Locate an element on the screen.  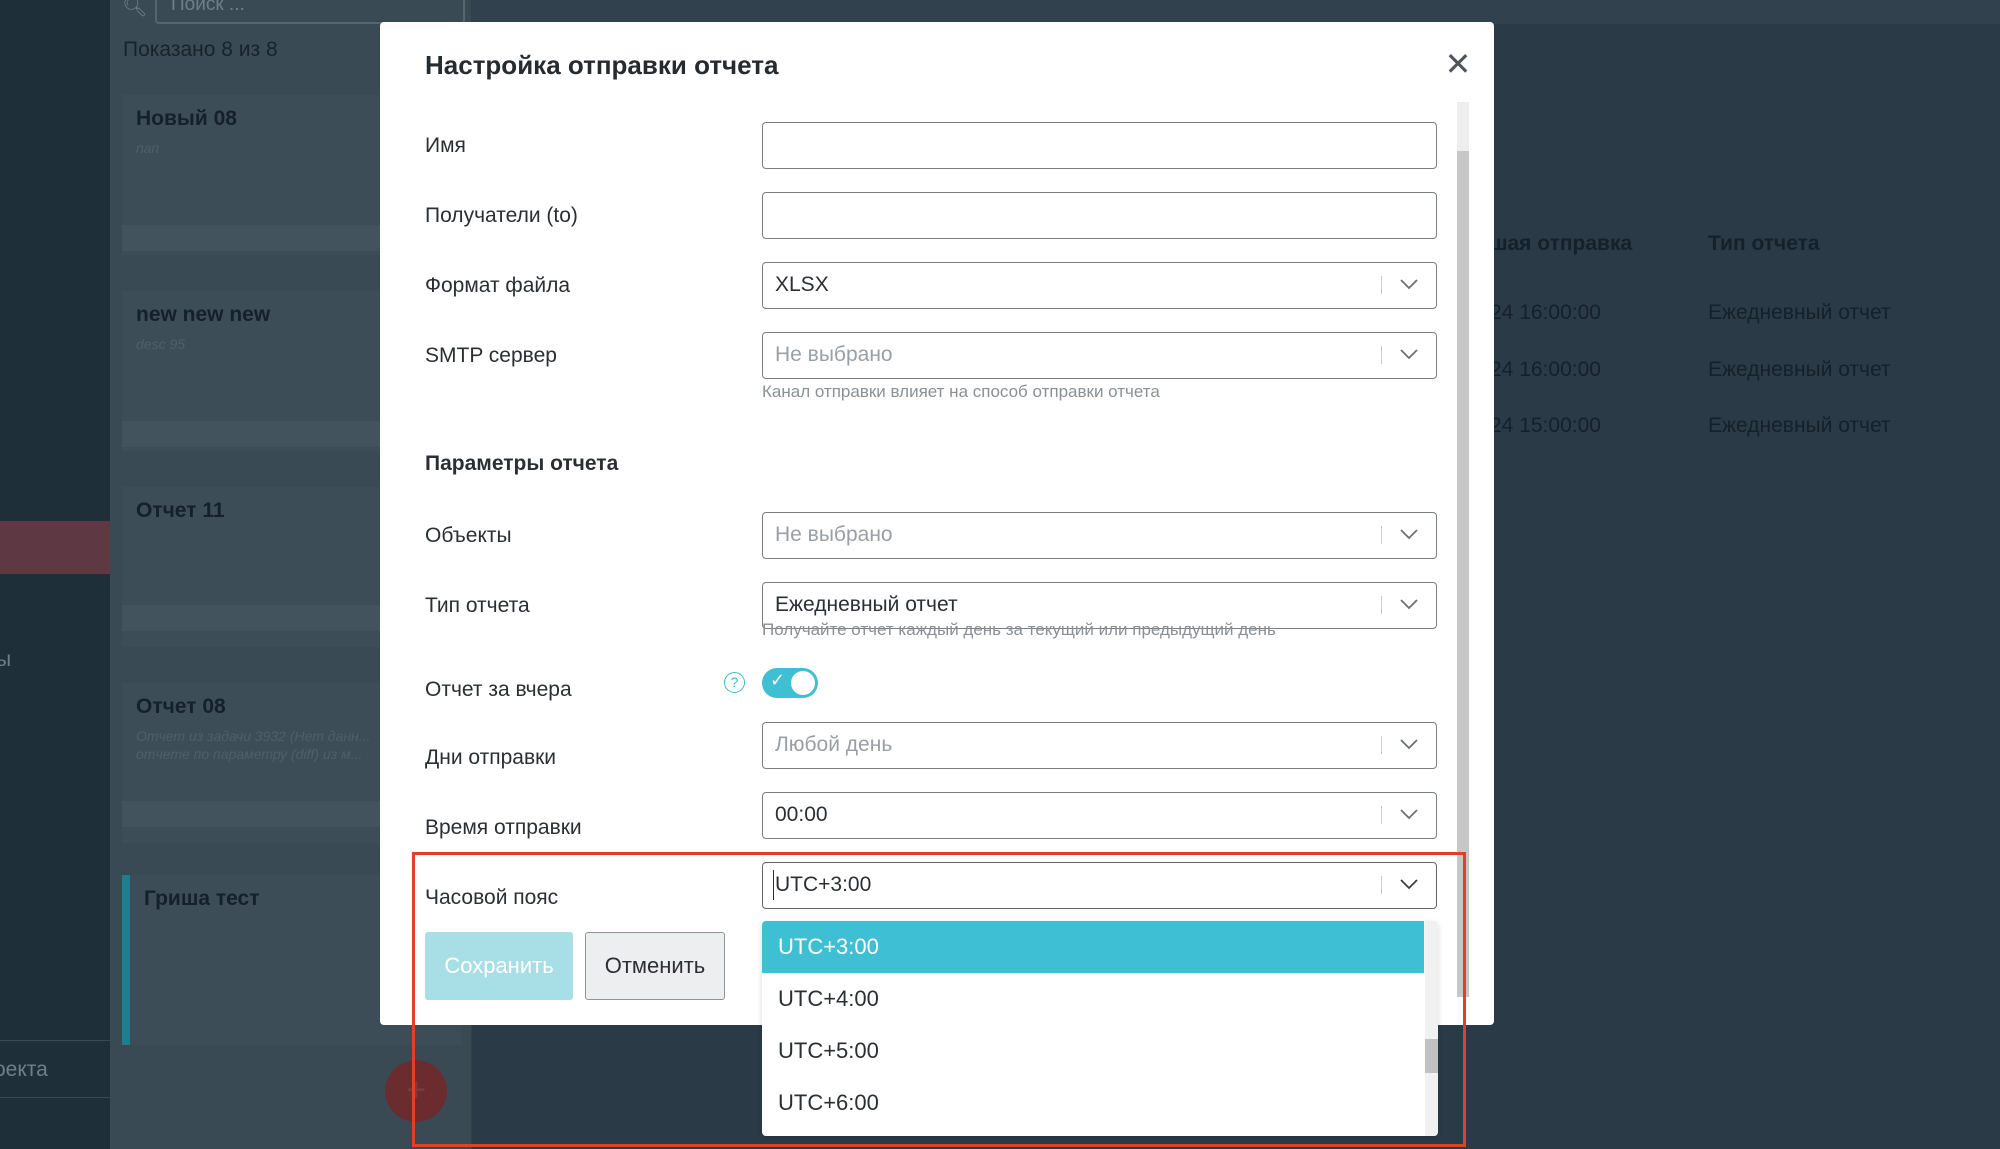
modal-scrollbar-thumb is located at coordinates (1463, 574).